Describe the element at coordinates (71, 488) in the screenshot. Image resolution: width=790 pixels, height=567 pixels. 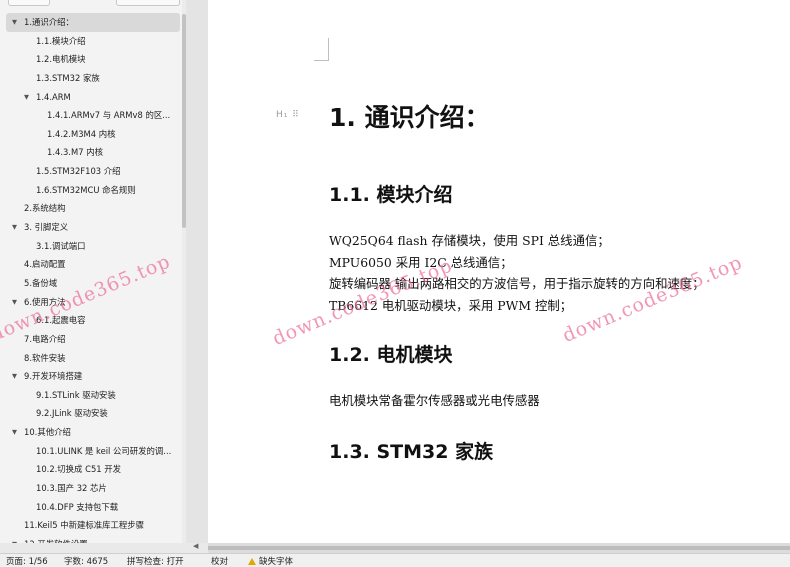
I see `outline-item-label: 10.3.国产 32 芯片` at that location.